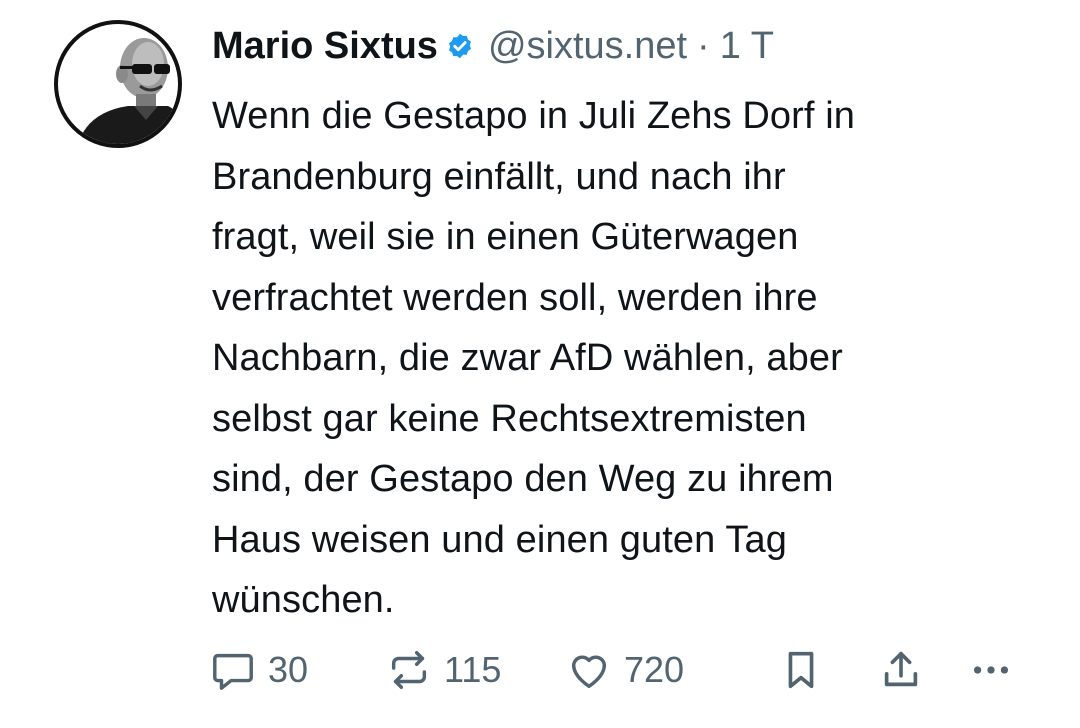 The width and height of the screenshot is (1080, 728). Describe the element at coordinates (587, 46) in the screenshot. I see `author-handle: @sixtus.net` at that location.